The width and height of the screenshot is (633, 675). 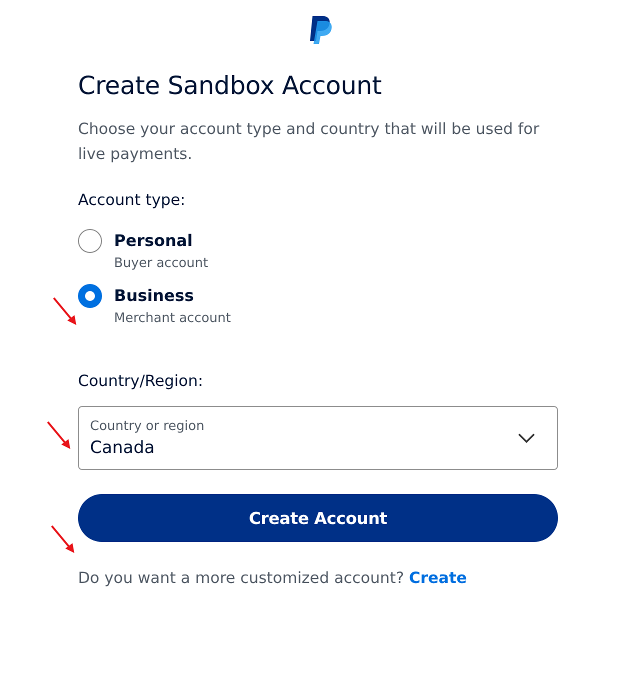 I want to click on field-label: Country or region, so click(x=147, y=426).